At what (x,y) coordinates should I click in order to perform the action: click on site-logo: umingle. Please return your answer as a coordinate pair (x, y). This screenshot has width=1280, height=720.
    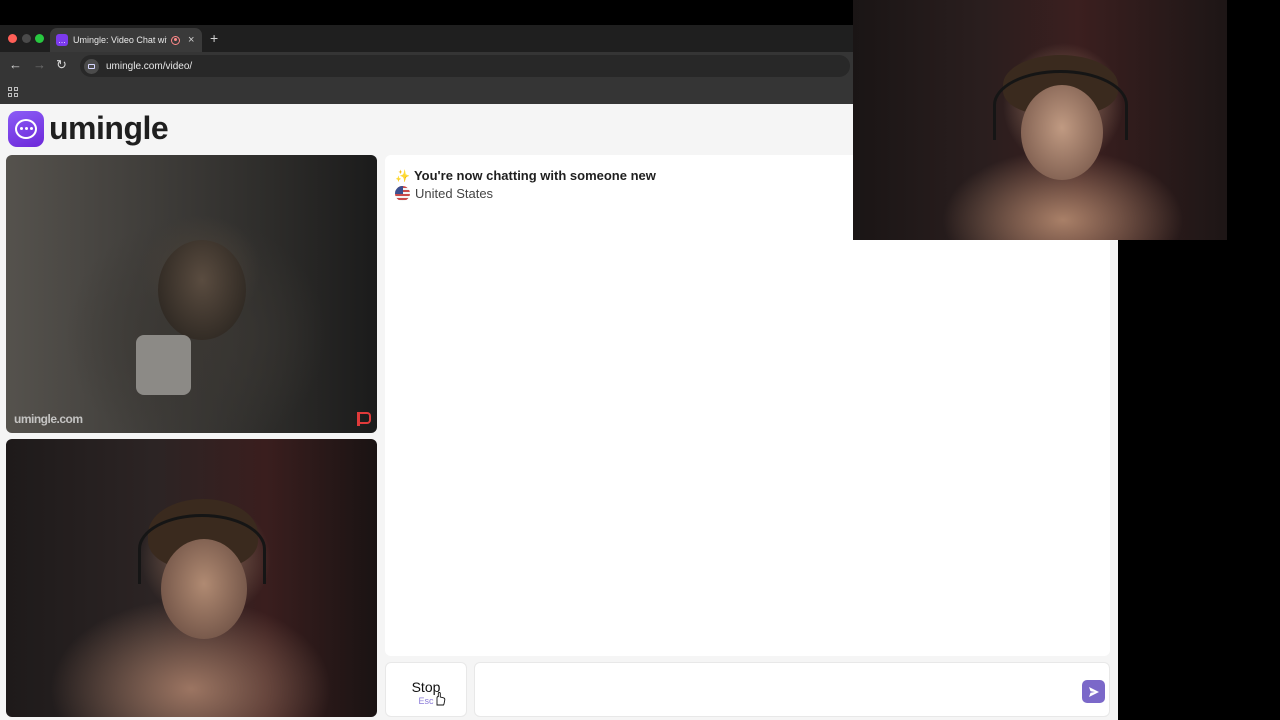
    Looking at the image, I should click on (88, 128).